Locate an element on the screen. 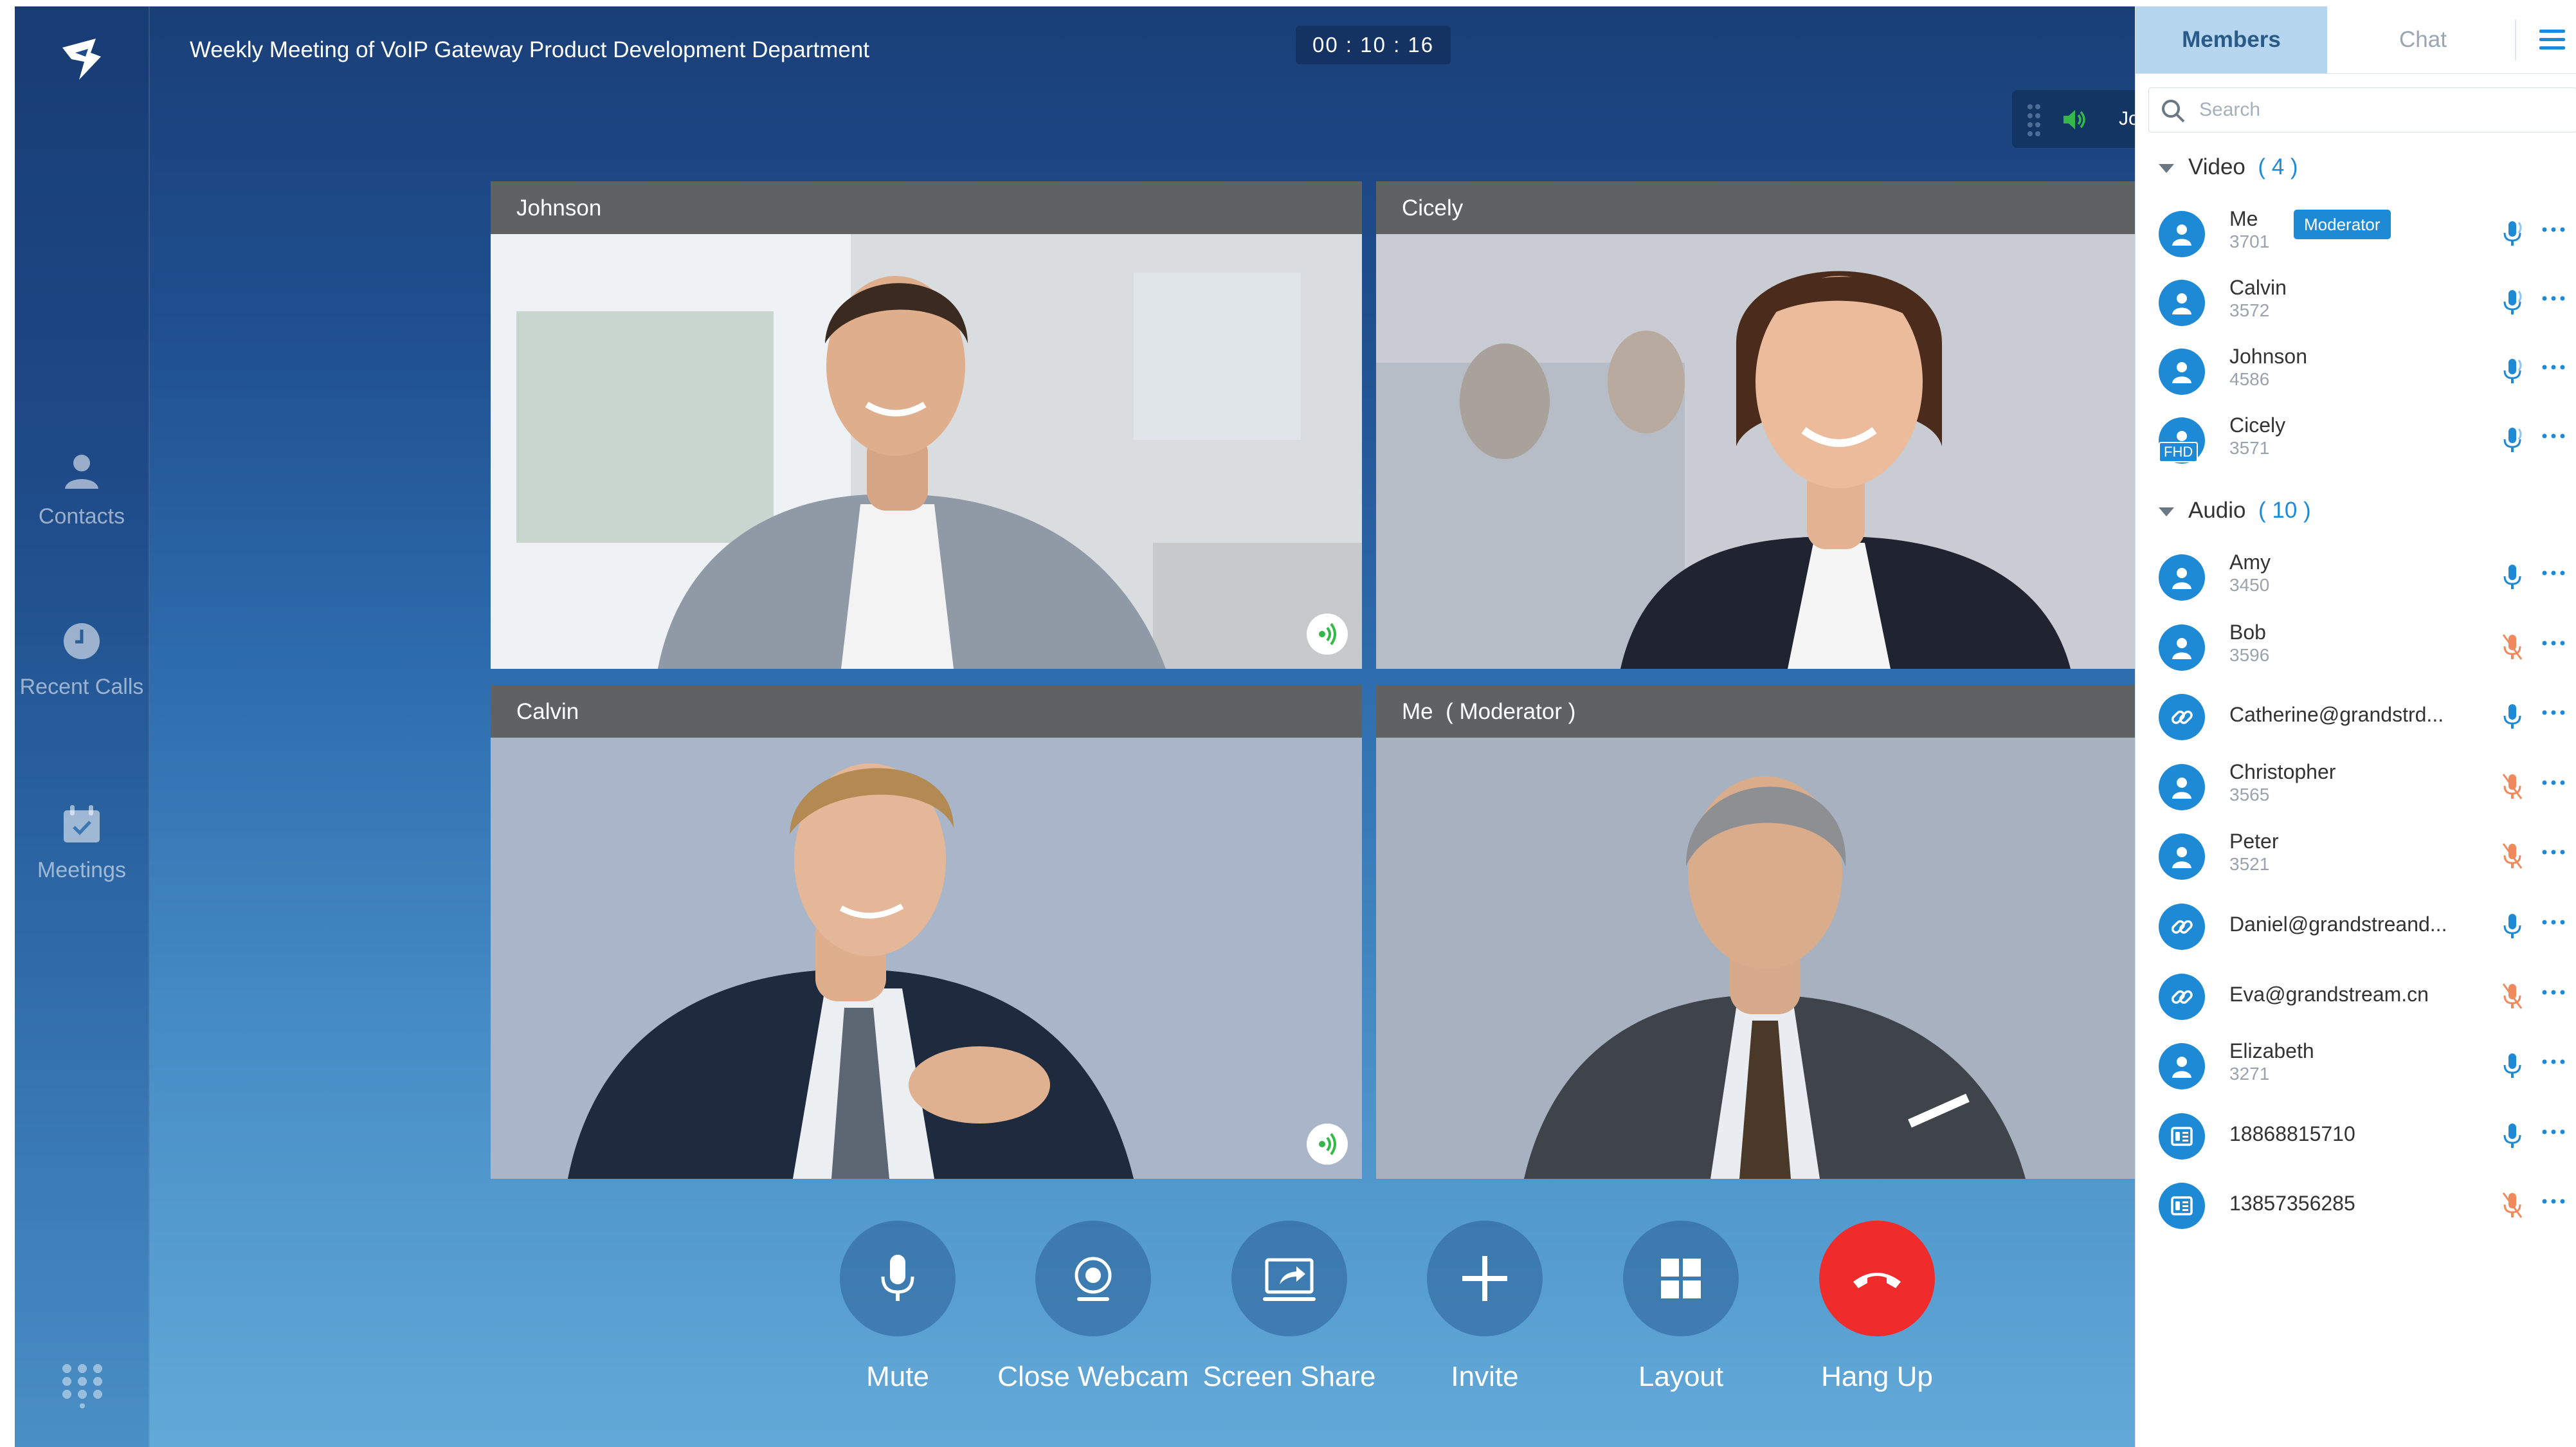 The image size is (2576, 1447). screen-share-button: Screen Share is located at coordinates (1289, 1307).